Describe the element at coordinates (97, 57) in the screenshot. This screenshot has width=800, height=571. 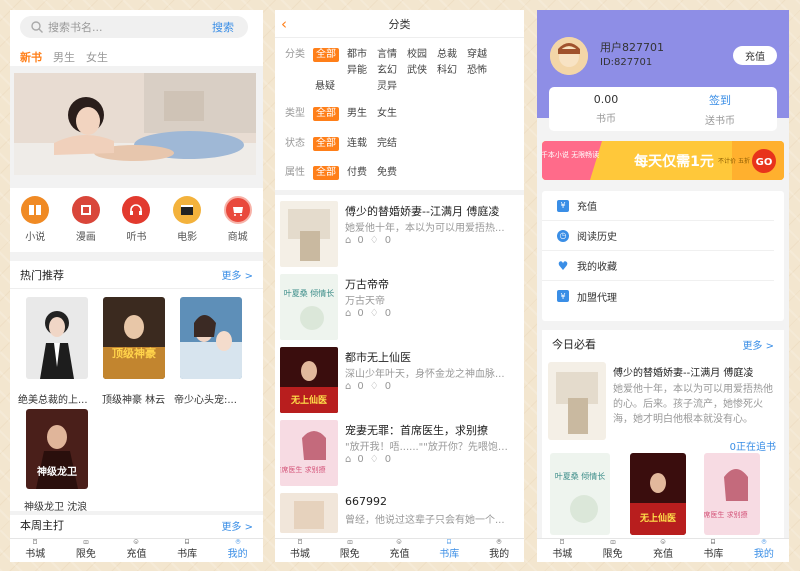
I see `tab-female: 女生` at that location.